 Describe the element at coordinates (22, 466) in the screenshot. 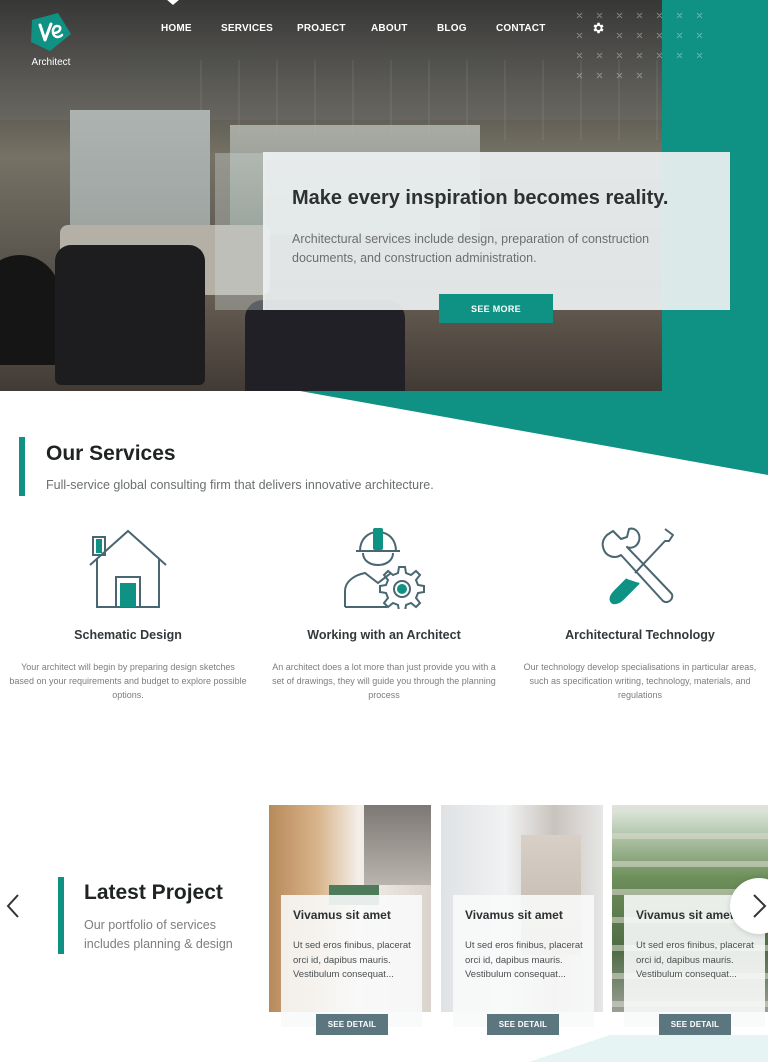

I see `services-accent-bar` at that location.